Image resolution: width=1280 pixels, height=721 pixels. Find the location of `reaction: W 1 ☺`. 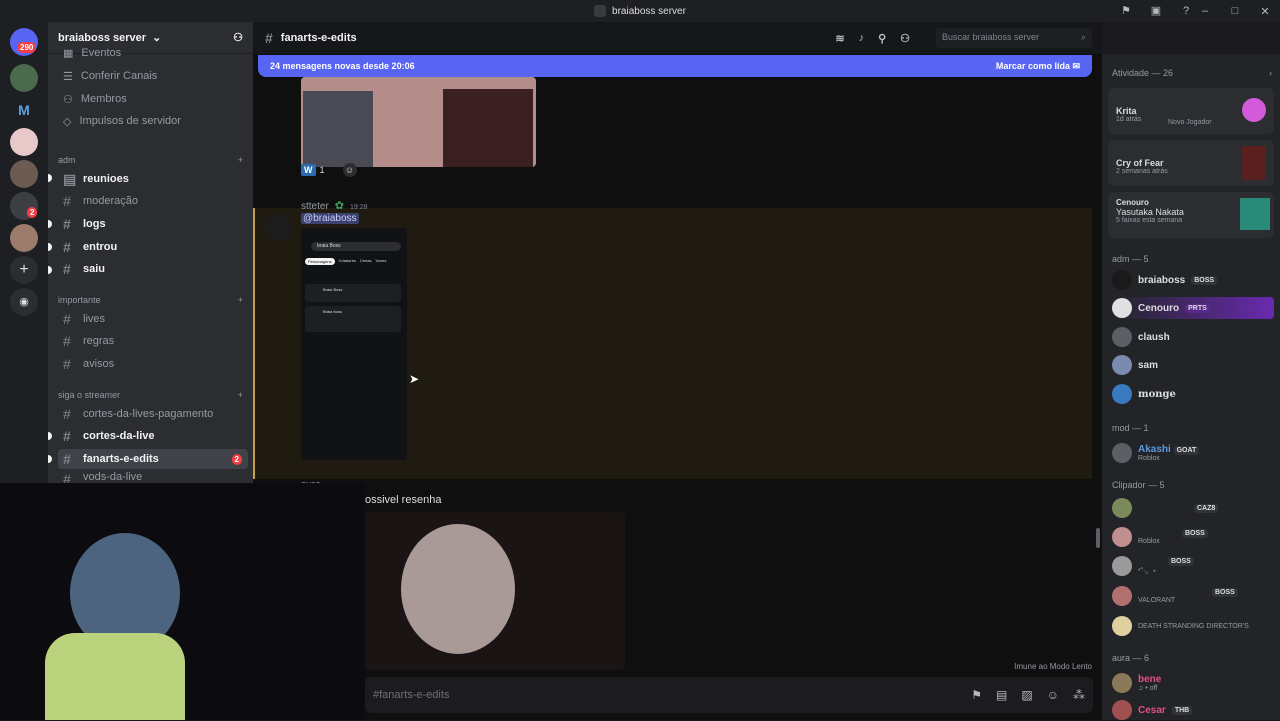

reaction: W 1 ☺ is located at coordinates (329, 170).